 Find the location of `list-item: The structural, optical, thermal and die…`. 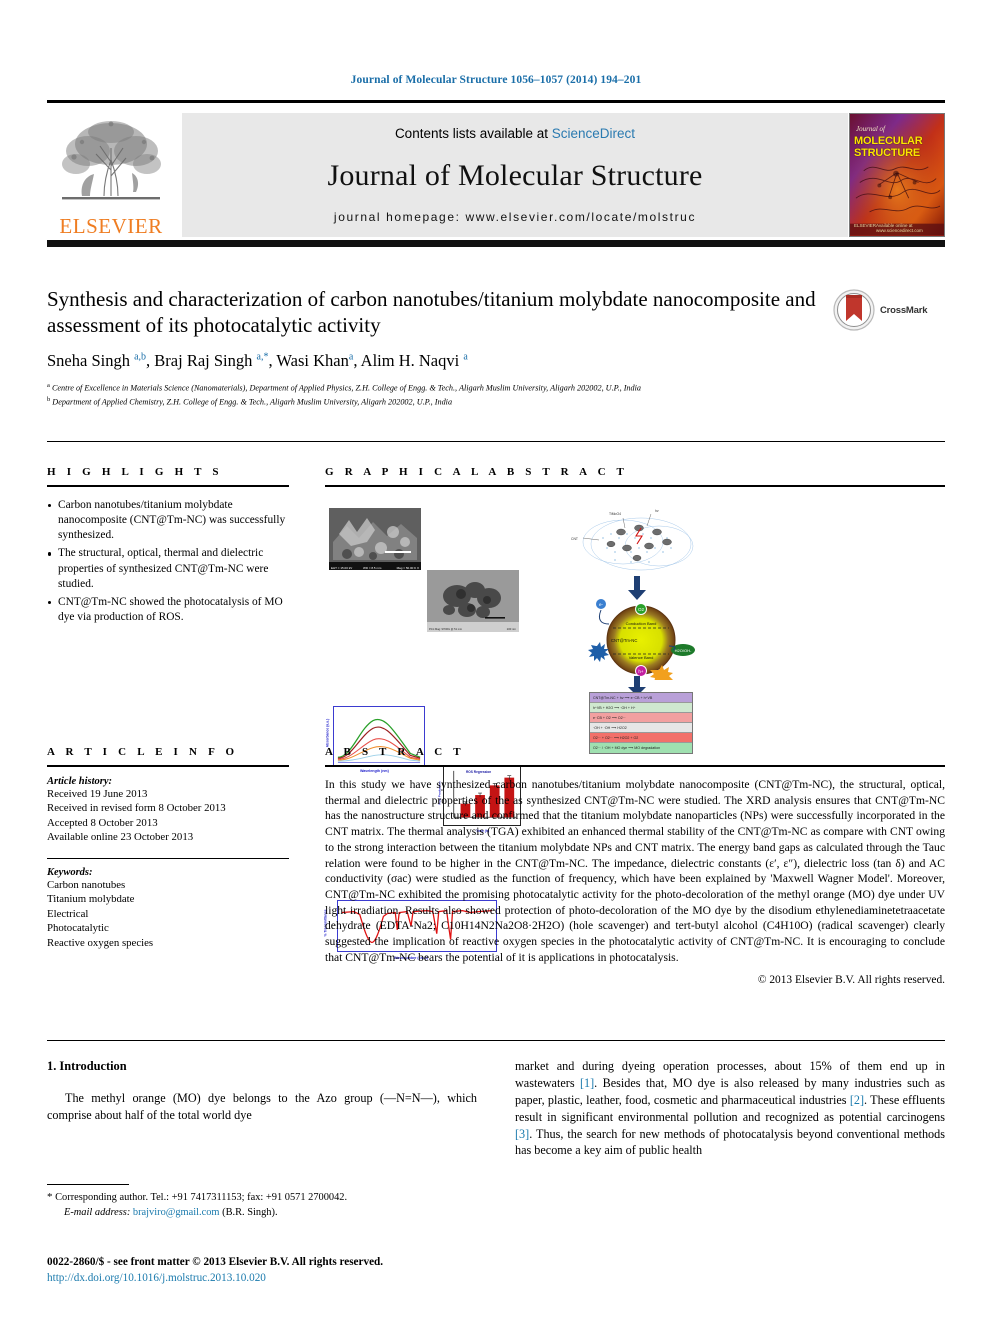

list-item: The structural, optical, thermal and die… is located at coordinates (168, 568).